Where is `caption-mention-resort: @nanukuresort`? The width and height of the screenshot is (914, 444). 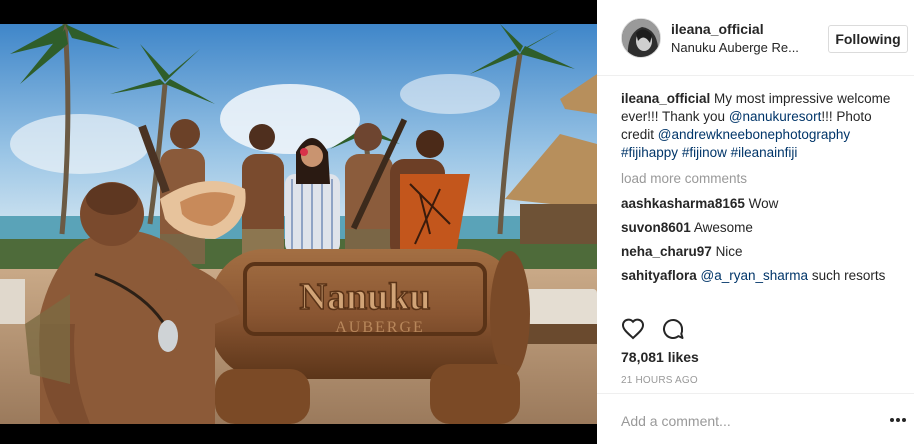 caption-mention-resort: @nanukuresort is located at coordinates (775, 116).